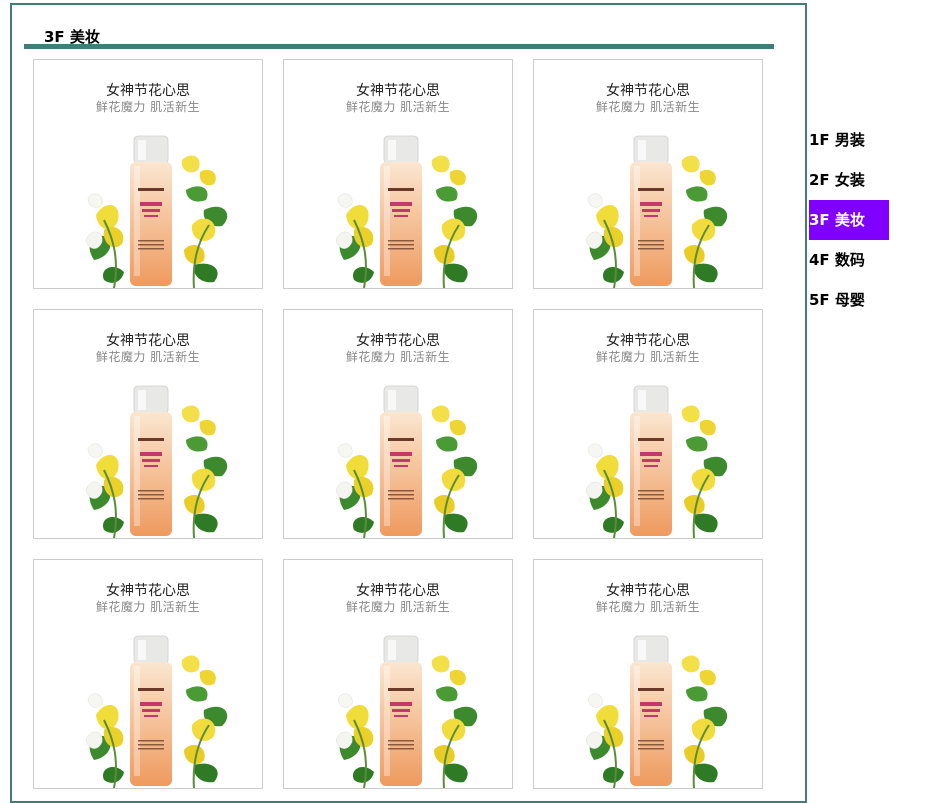 The height and width of the screenshot is (803, 926). I want to click on floor-nav-item: 3F 美妆, so click(849, 220).